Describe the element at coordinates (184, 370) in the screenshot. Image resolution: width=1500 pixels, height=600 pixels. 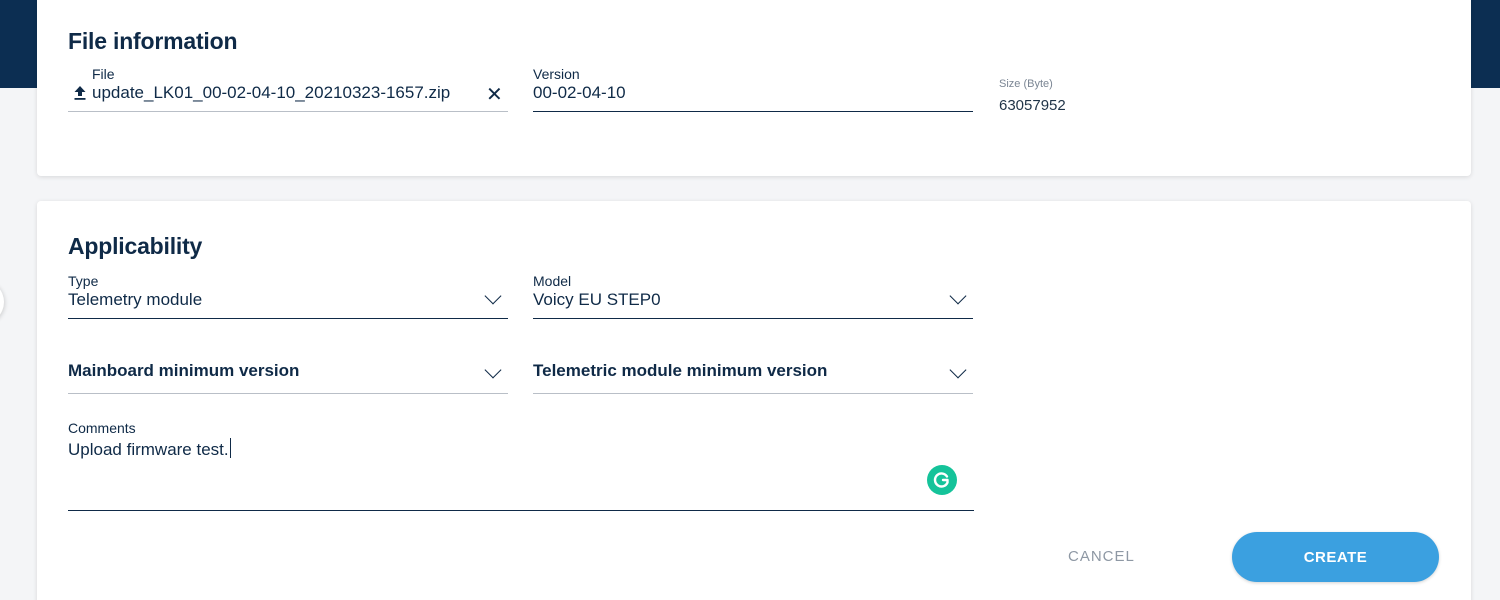
I see `mainboard-min-version-label: Mainboard minimum version` at that location.